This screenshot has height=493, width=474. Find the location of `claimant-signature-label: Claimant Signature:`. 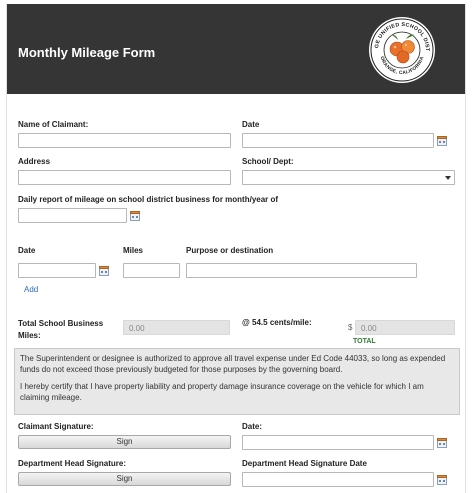

claimant-signature-label: Claimant Signature: is located at coordinates (56, 426).